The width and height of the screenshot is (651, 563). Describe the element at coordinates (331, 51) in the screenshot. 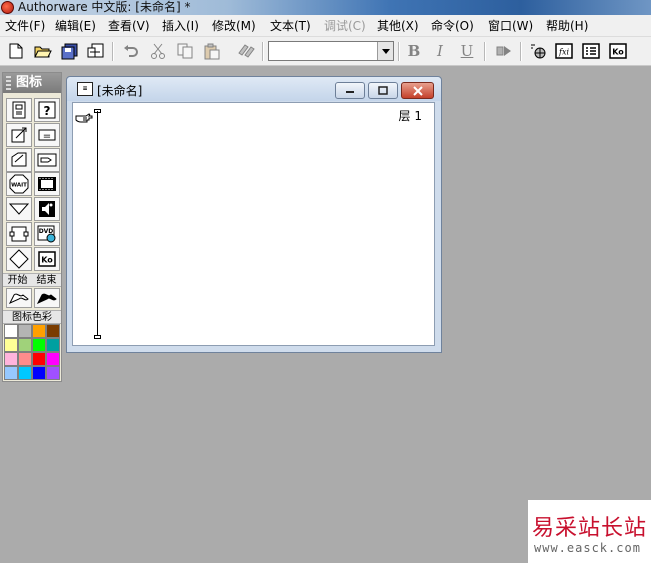

I see `font-select` at that location.